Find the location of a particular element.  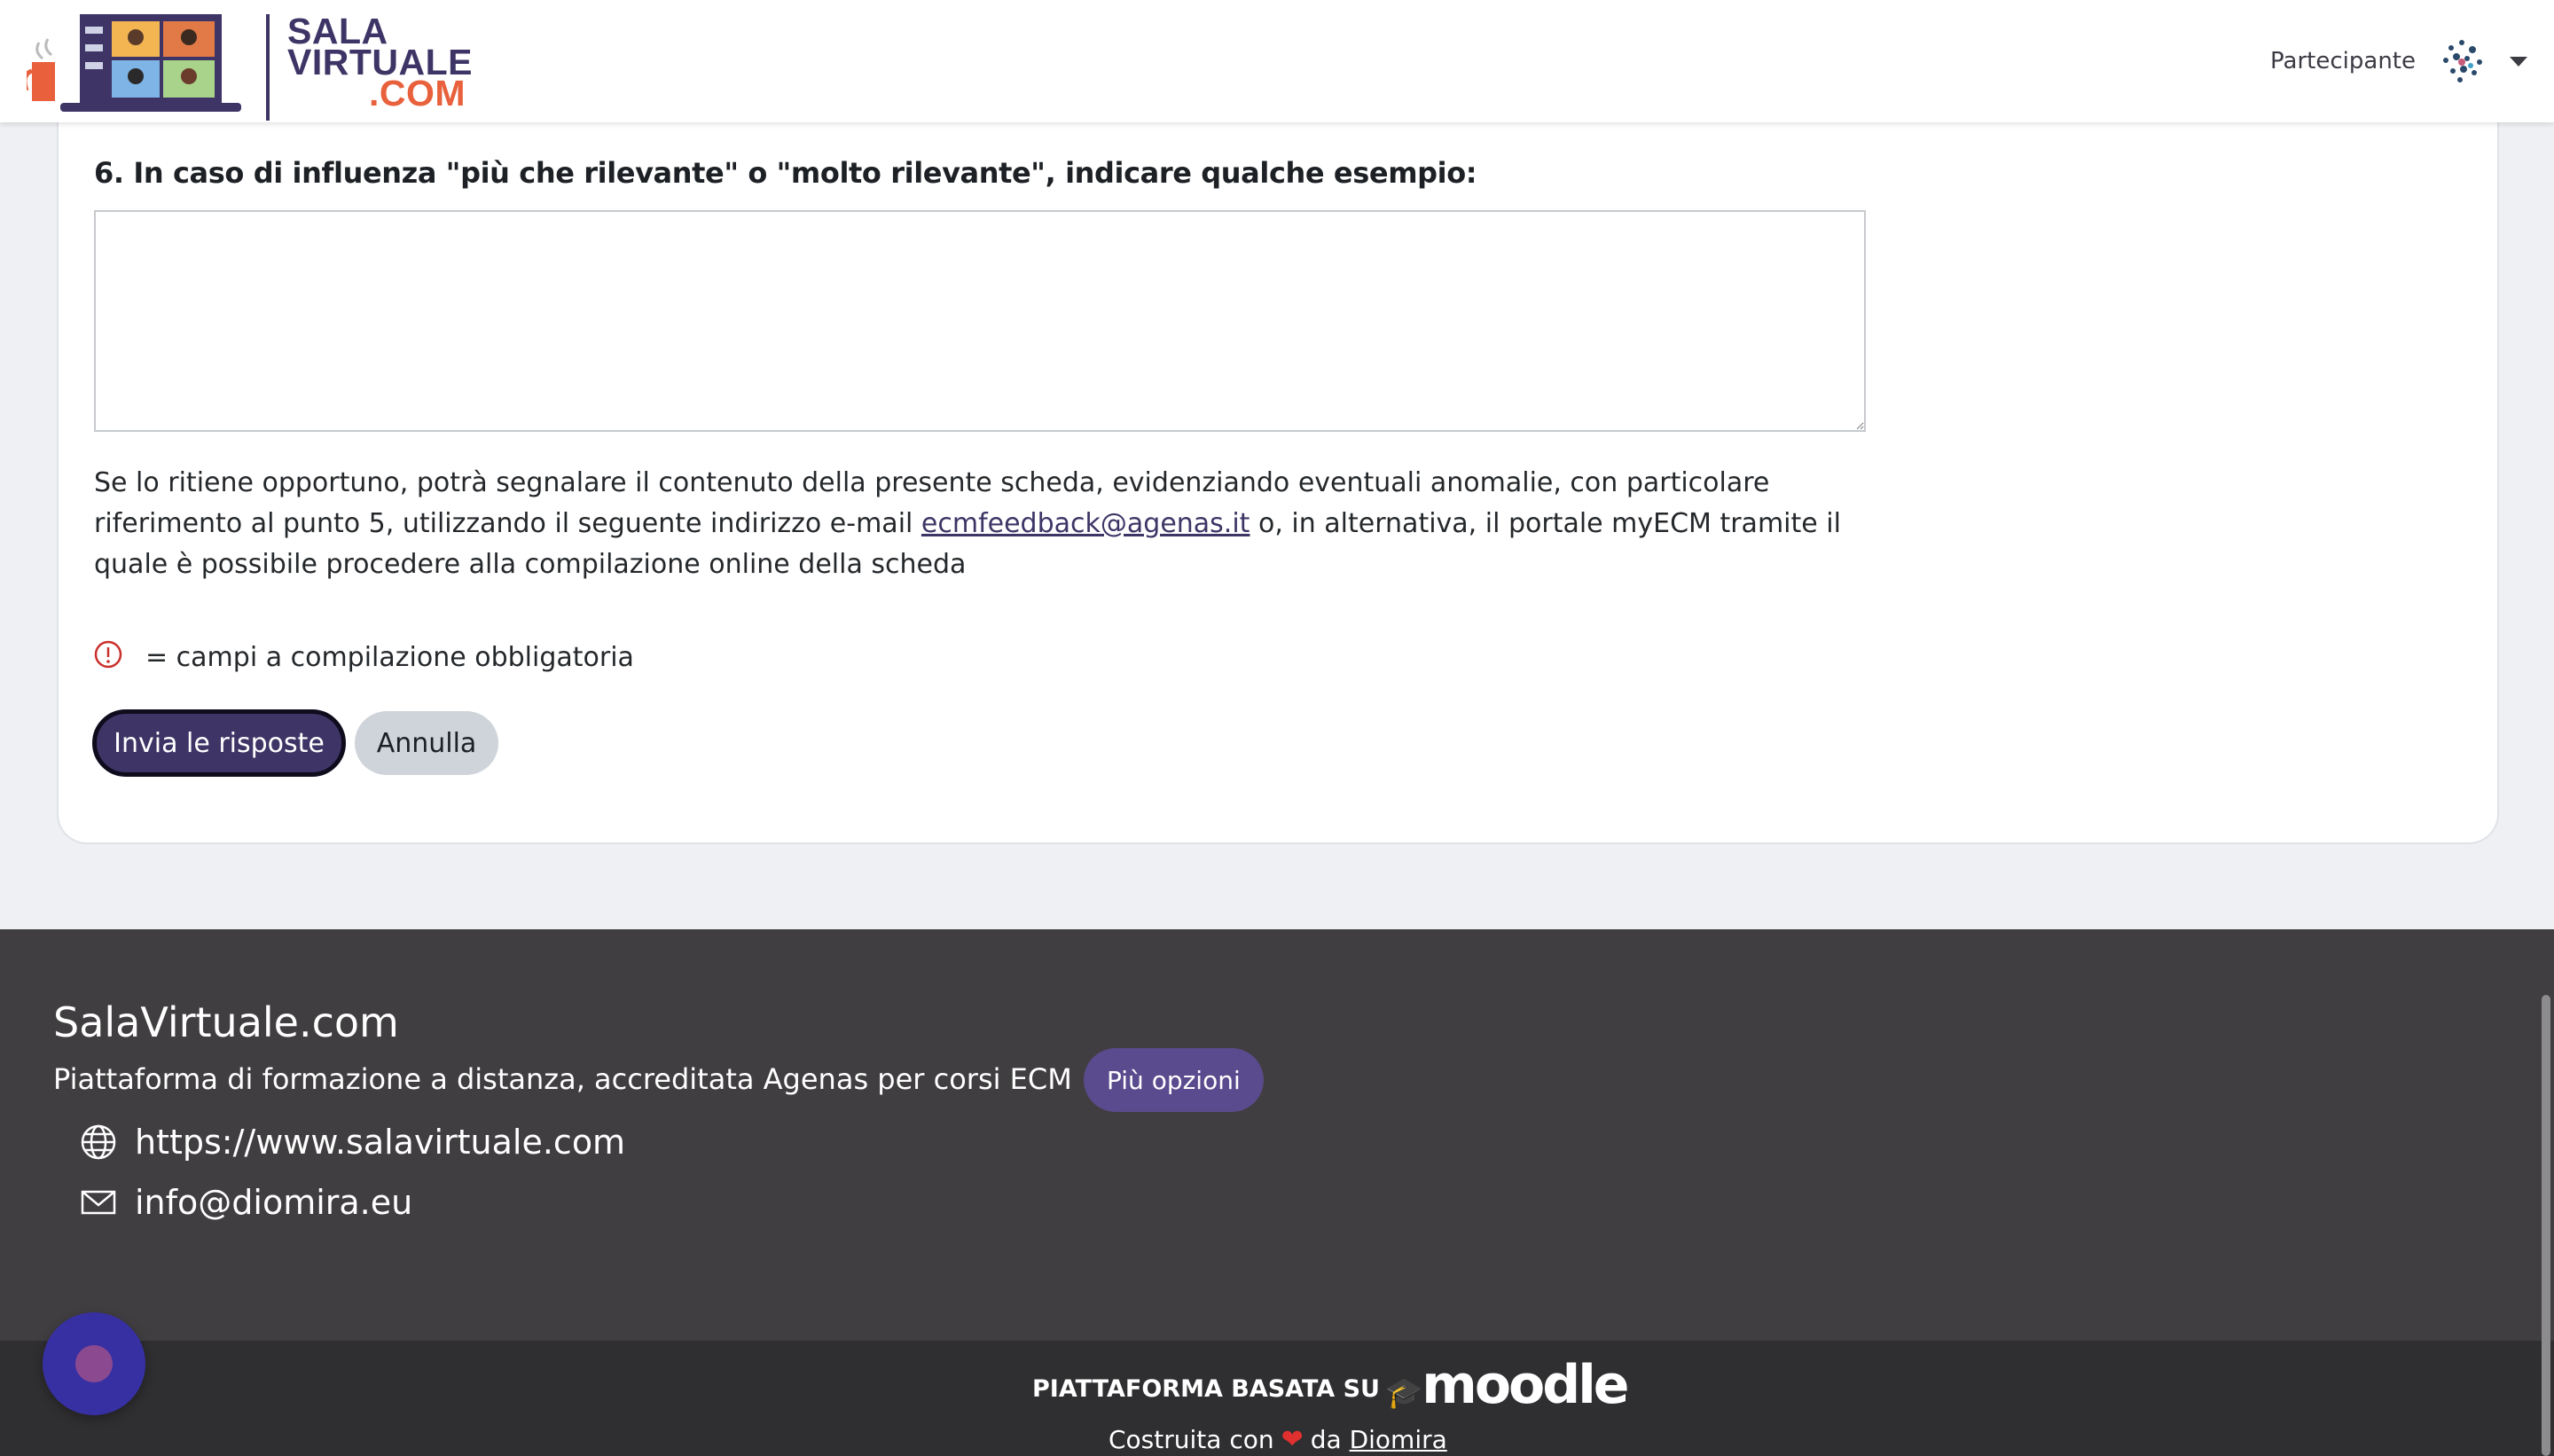

website-link: https://www.salavirtuale.com is located at coordinates (380, 1142).